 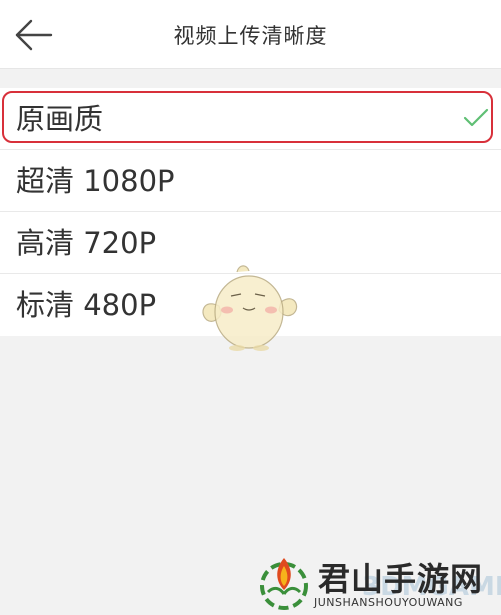 What do you see at coordinates (401, 579) in the screenshot?
I see `watermark-brand-text: 君山手游网` at bounding box center [401, 579].